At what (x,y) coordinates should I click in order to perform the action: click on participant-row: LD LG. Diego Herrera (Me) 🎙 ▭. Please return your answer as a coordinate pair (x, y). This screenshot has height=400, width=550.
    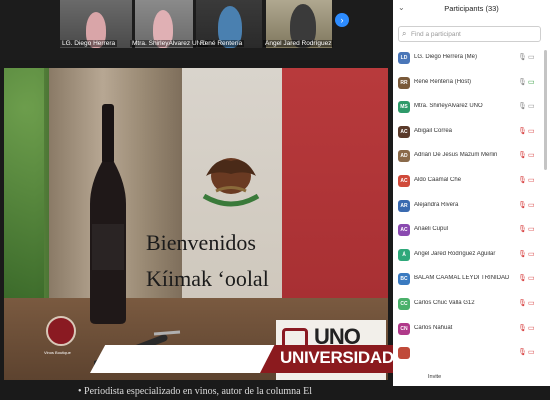
    Looking at the image, I should click on (468, 60).